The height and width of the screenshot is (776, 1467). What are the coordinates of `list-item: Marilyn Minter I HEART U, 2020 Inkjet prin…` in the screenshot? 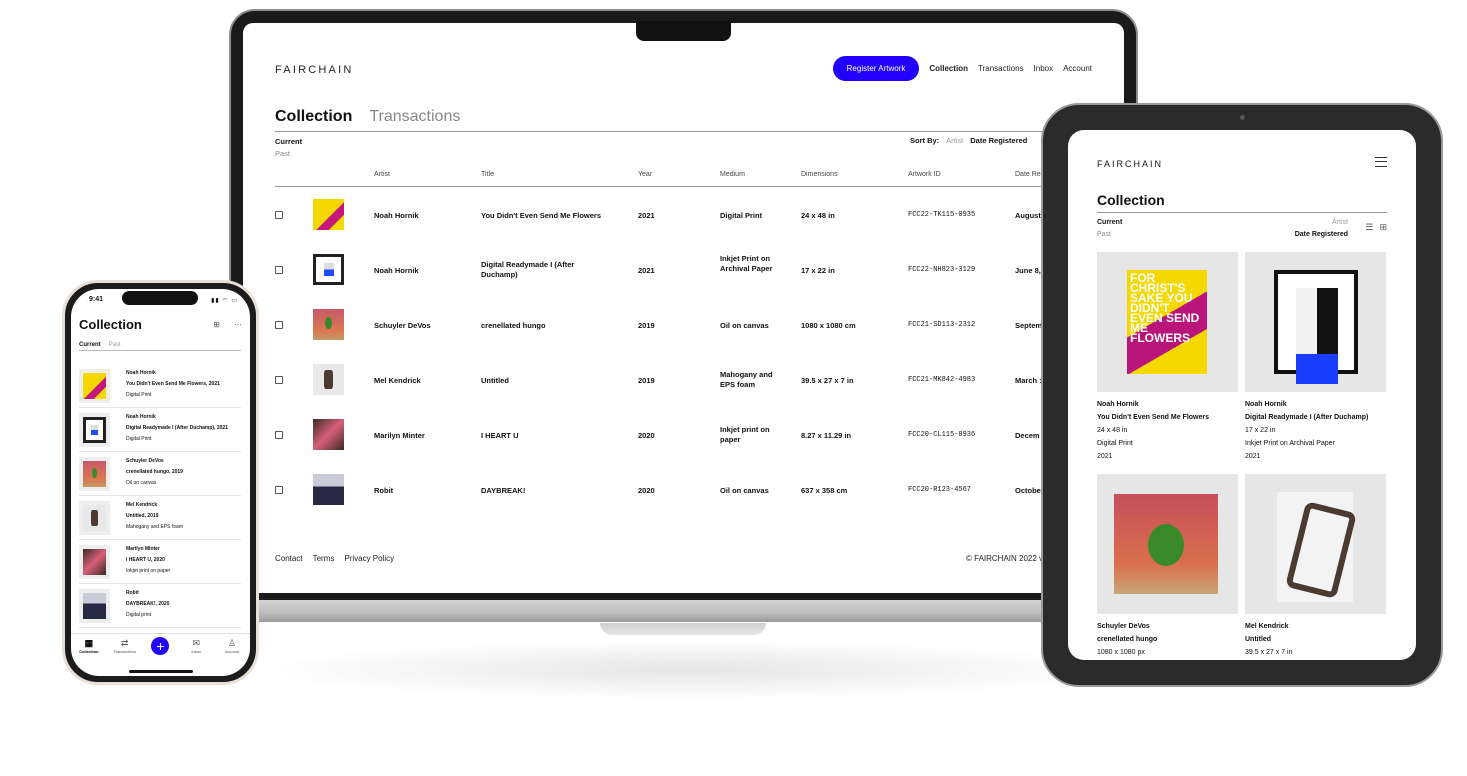 It's located at (160, 562).